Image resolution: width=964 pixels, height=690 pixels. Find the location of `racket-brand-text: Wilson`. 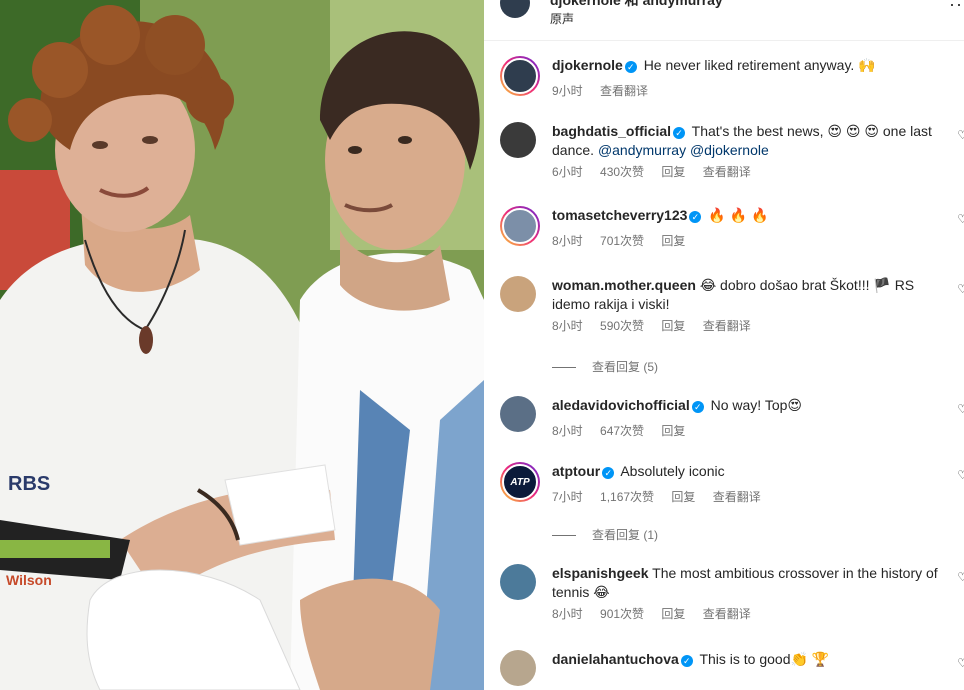

racket-brand-text: Wilson is located at coordinates (29, 580).